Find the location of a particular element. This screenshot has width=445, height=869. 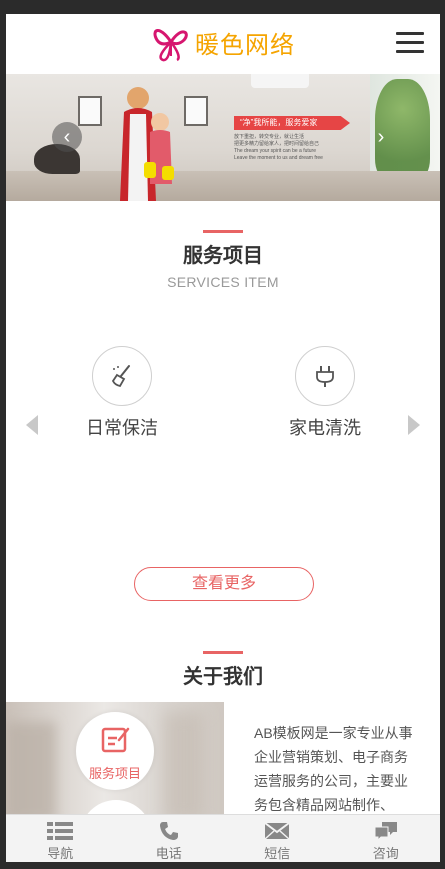

services-prev-arrow is located at coordinates (32, 425).